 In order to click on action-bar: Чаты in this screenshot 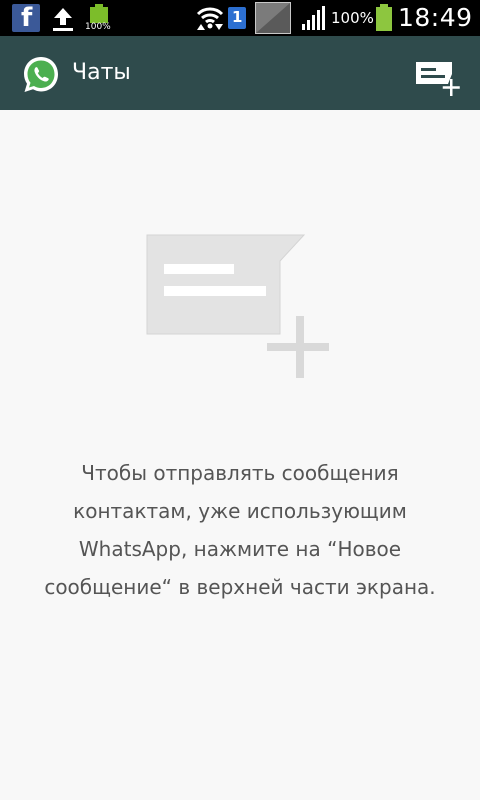, I will do `click(240, 73)`.